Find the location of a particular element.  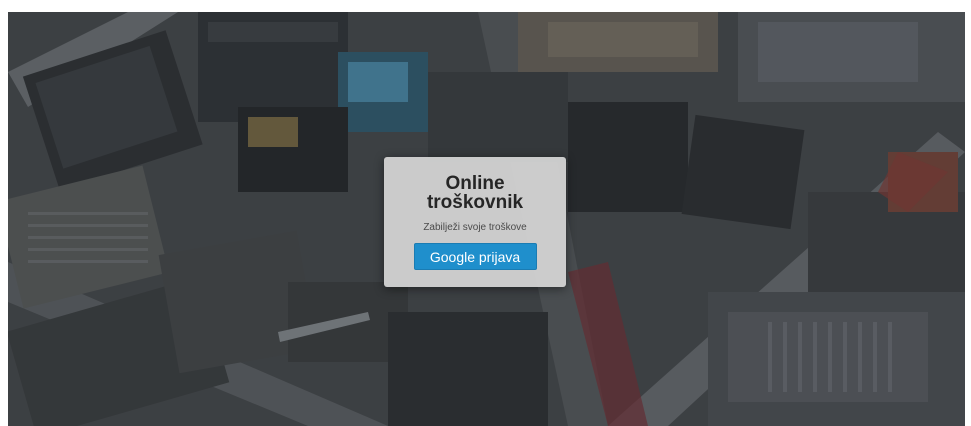

title-line-1: Online is located at coordinates (475, 183).